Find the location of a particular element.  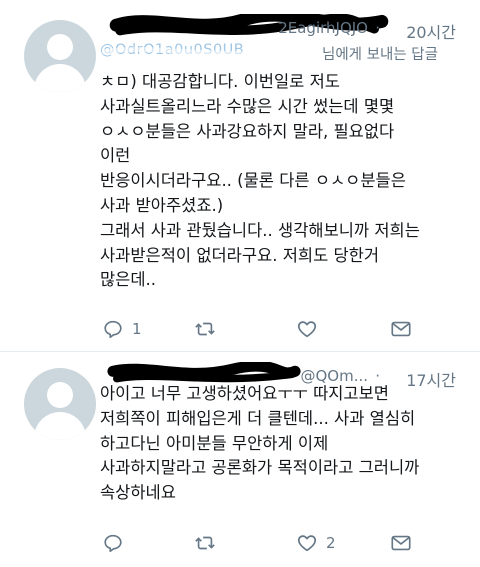

reply-suffix: 님에게 보내는 답글 is located at coordinates (380, 55).